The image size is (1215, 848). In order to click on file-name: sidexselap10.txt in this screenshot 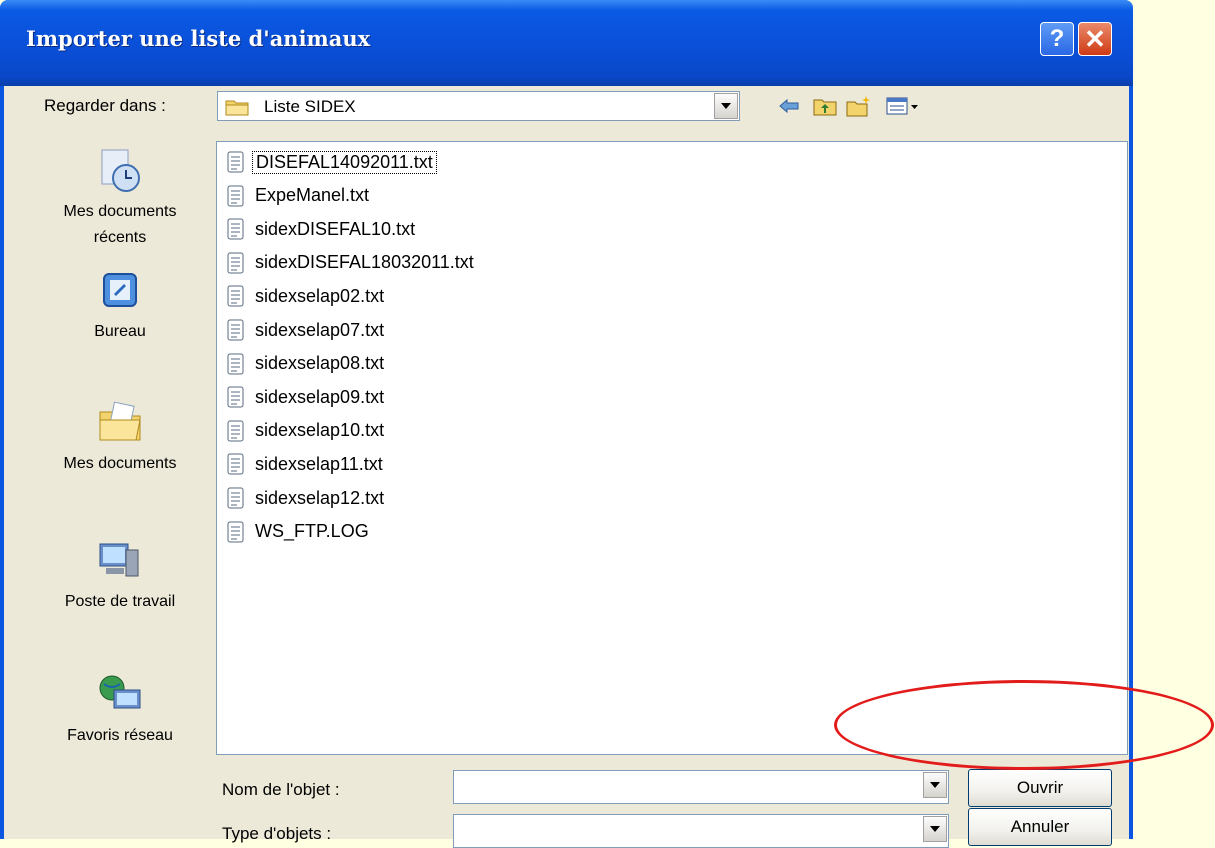, I will do `click(320, 430)`.